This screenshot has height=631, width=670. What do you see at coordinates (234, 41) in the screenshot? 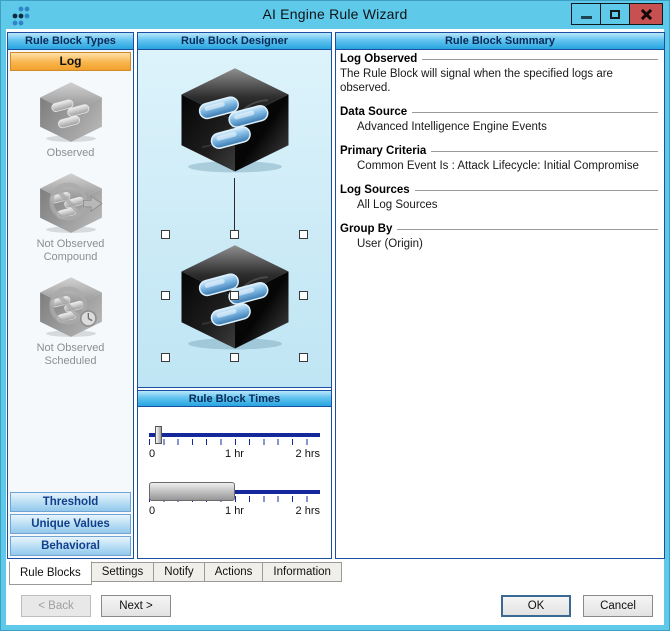
I see `rule-block-designer-header: Rule Block Designer` at bounding box center [234, 41].